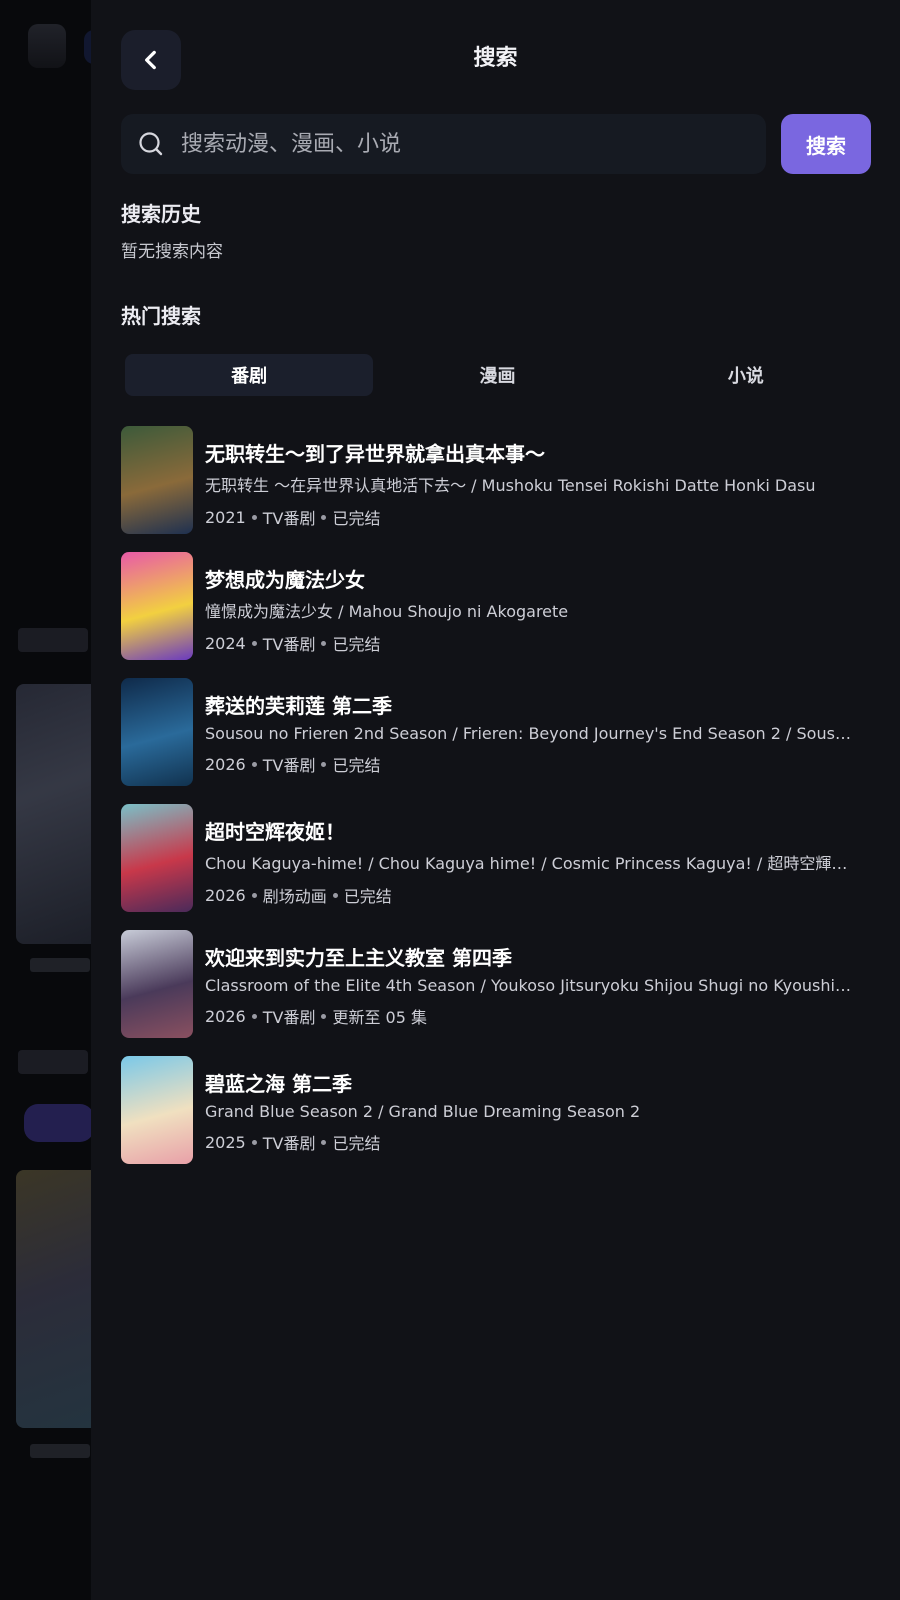 This screenshot has height=1600, width=900. I want to click on header: 搜索, so click(495, 60).